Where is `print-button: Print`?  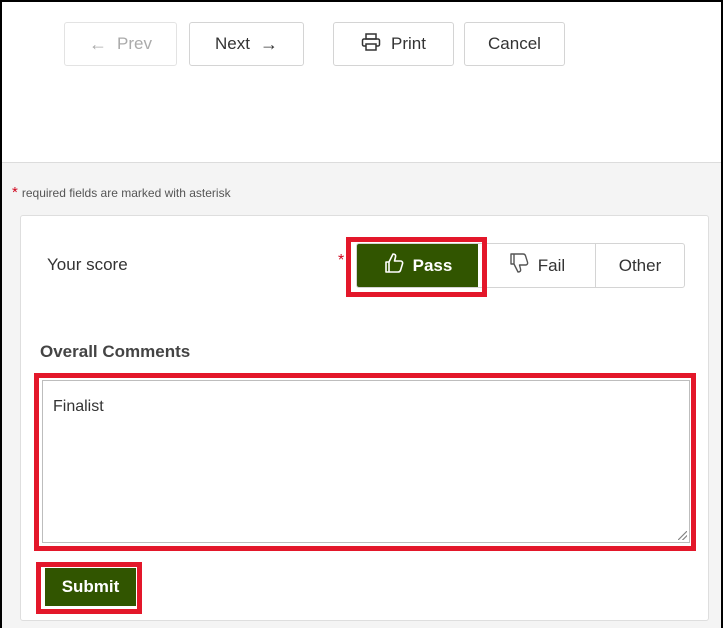
print-button: Print is located at coordinates (393, 44).